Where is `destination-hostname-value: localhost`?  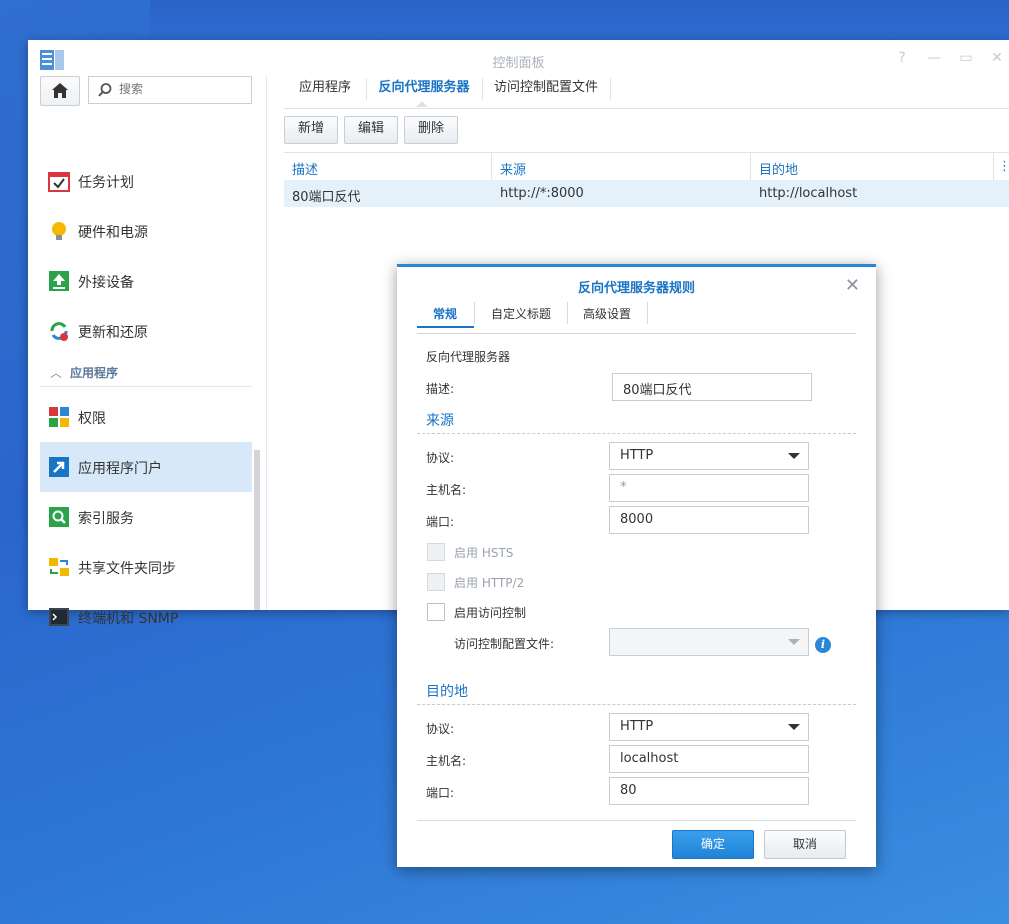 destination-hostname-value: localhost is located at coordinates (649, 758).